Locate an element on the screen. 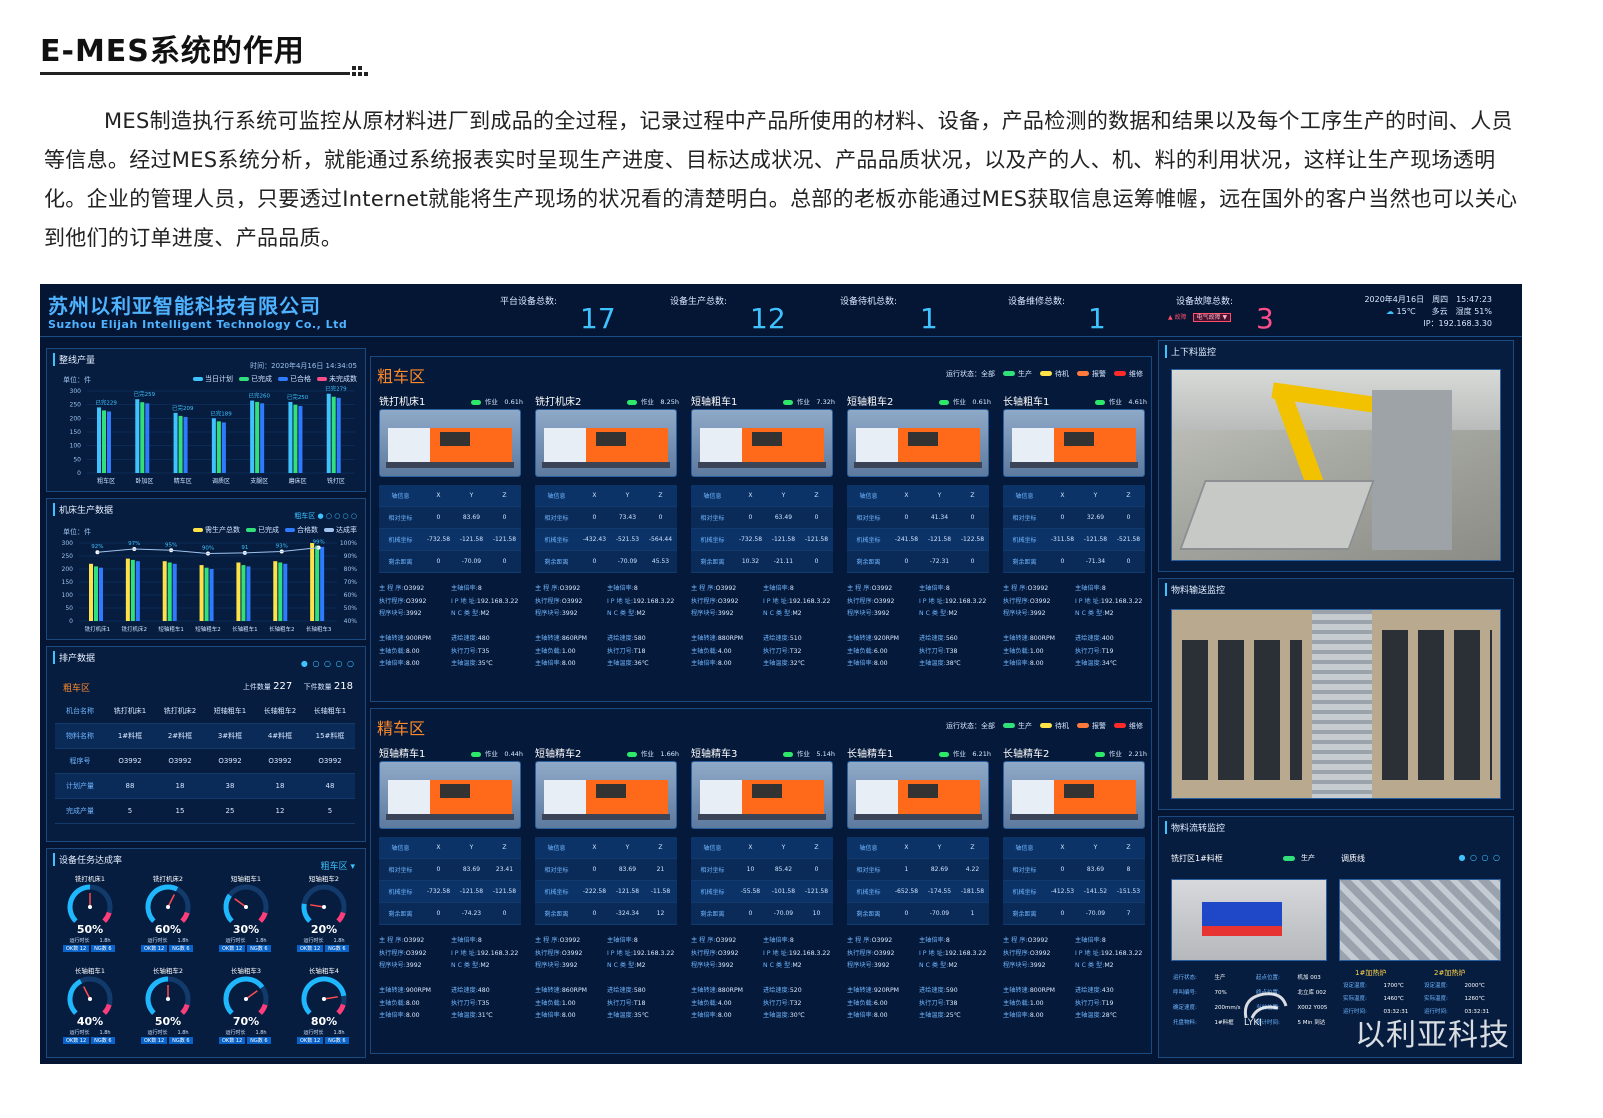 The image size is (1603, 1118). info-value: 8.00 is located at coordinates (412, 651).